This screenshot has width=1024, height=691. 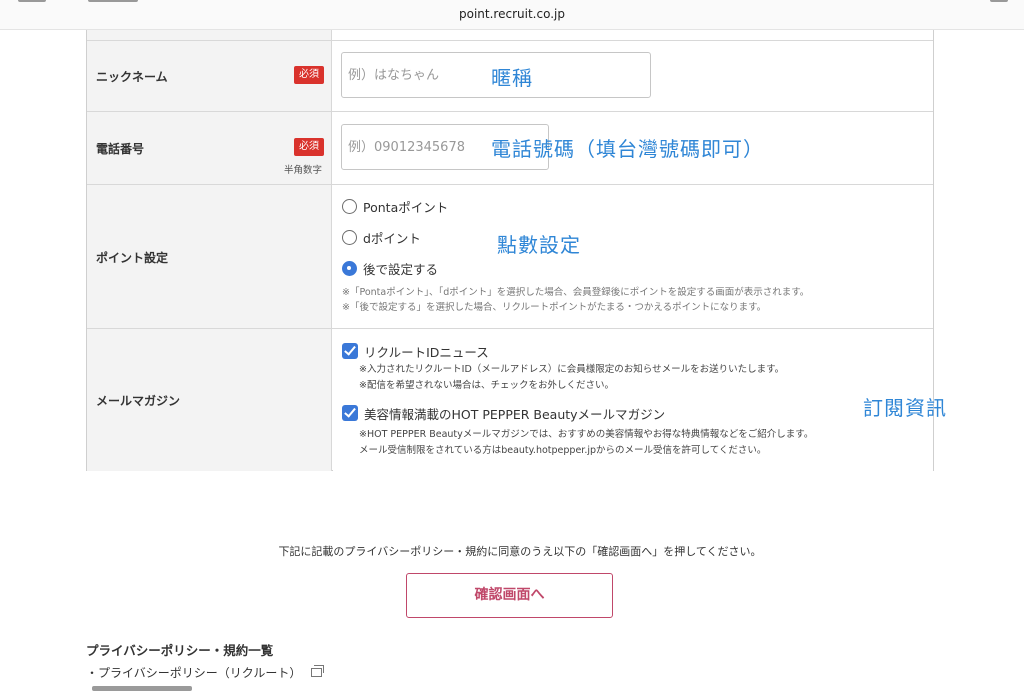 I want to click on mail-annotation: 訂閱資訊, so click(x=905, y=408).